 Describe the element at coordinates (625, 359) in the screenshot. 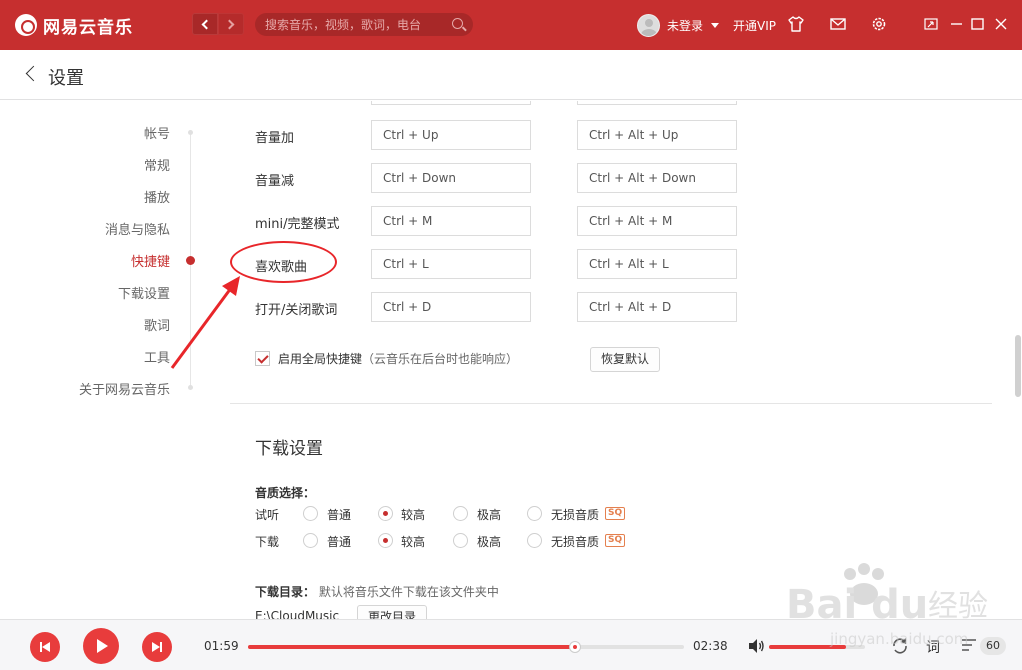

I see `restore-default-button: 恢复默认` at that location.